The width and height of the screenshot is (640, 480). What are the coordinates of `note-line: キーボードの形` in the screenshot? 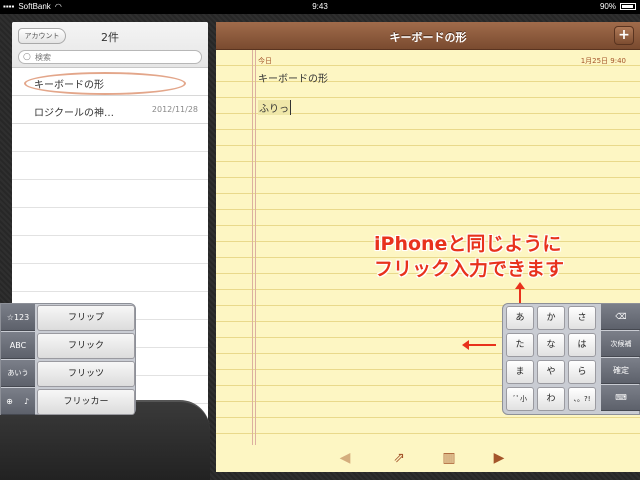 It's located at (293, 77).